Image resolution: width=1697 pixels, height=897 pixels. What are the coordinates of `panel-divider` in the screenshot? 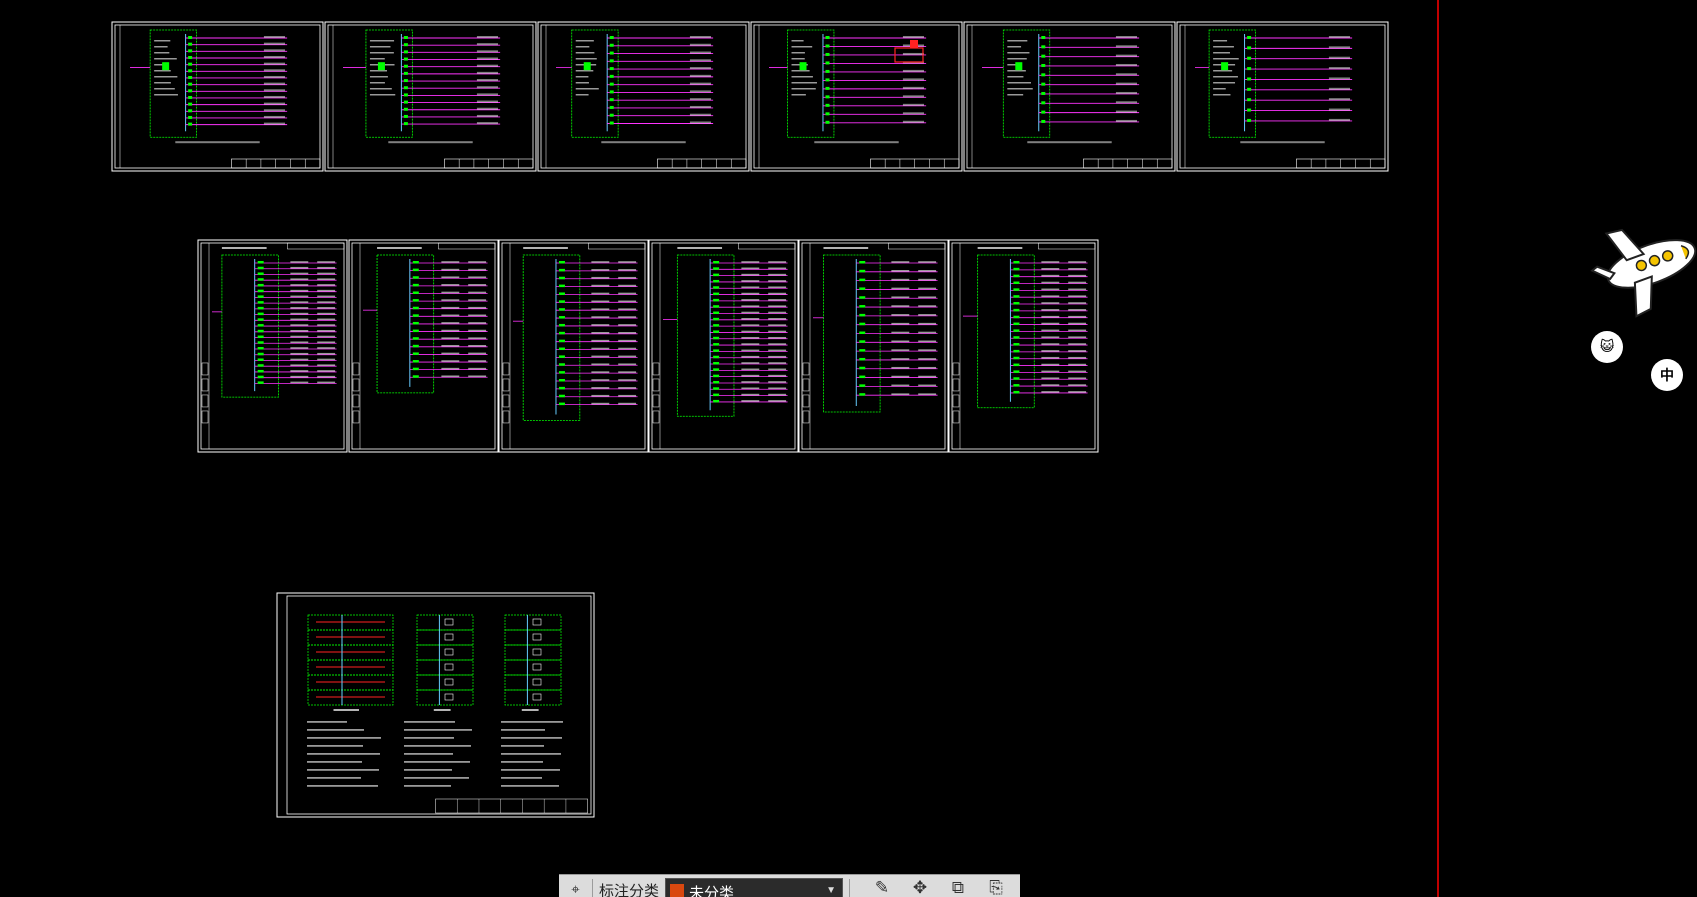 It's located at (1438, 448).